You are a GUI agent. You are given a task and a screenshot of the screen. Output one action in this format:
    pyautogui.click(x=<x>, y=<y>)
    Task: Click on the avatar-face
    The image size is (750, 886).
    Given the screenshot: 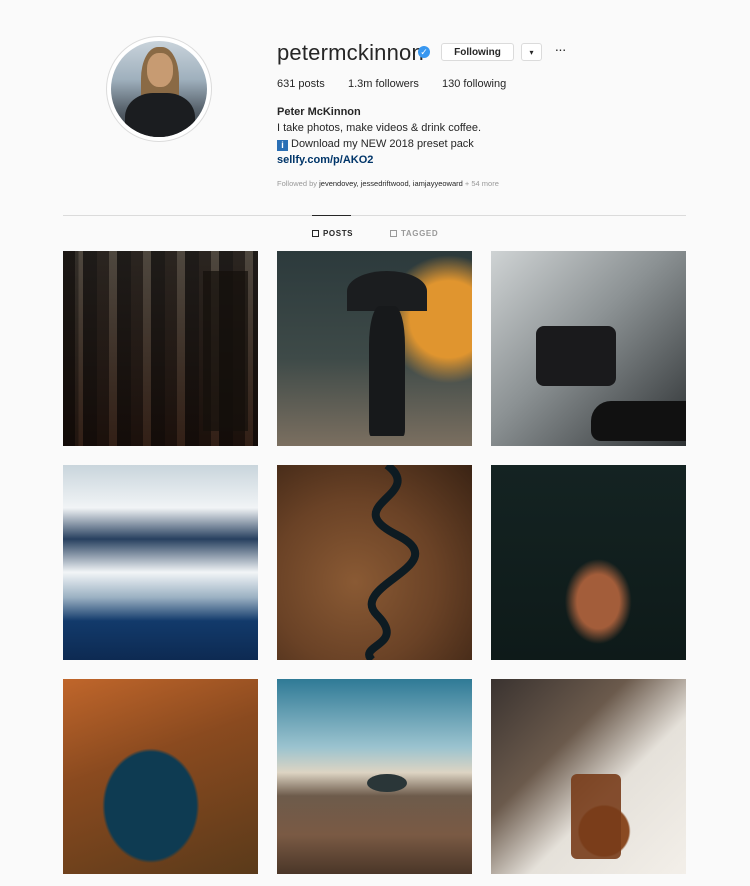 What is the action you would take?
    pyautogui.click(x=160, y=70)
    